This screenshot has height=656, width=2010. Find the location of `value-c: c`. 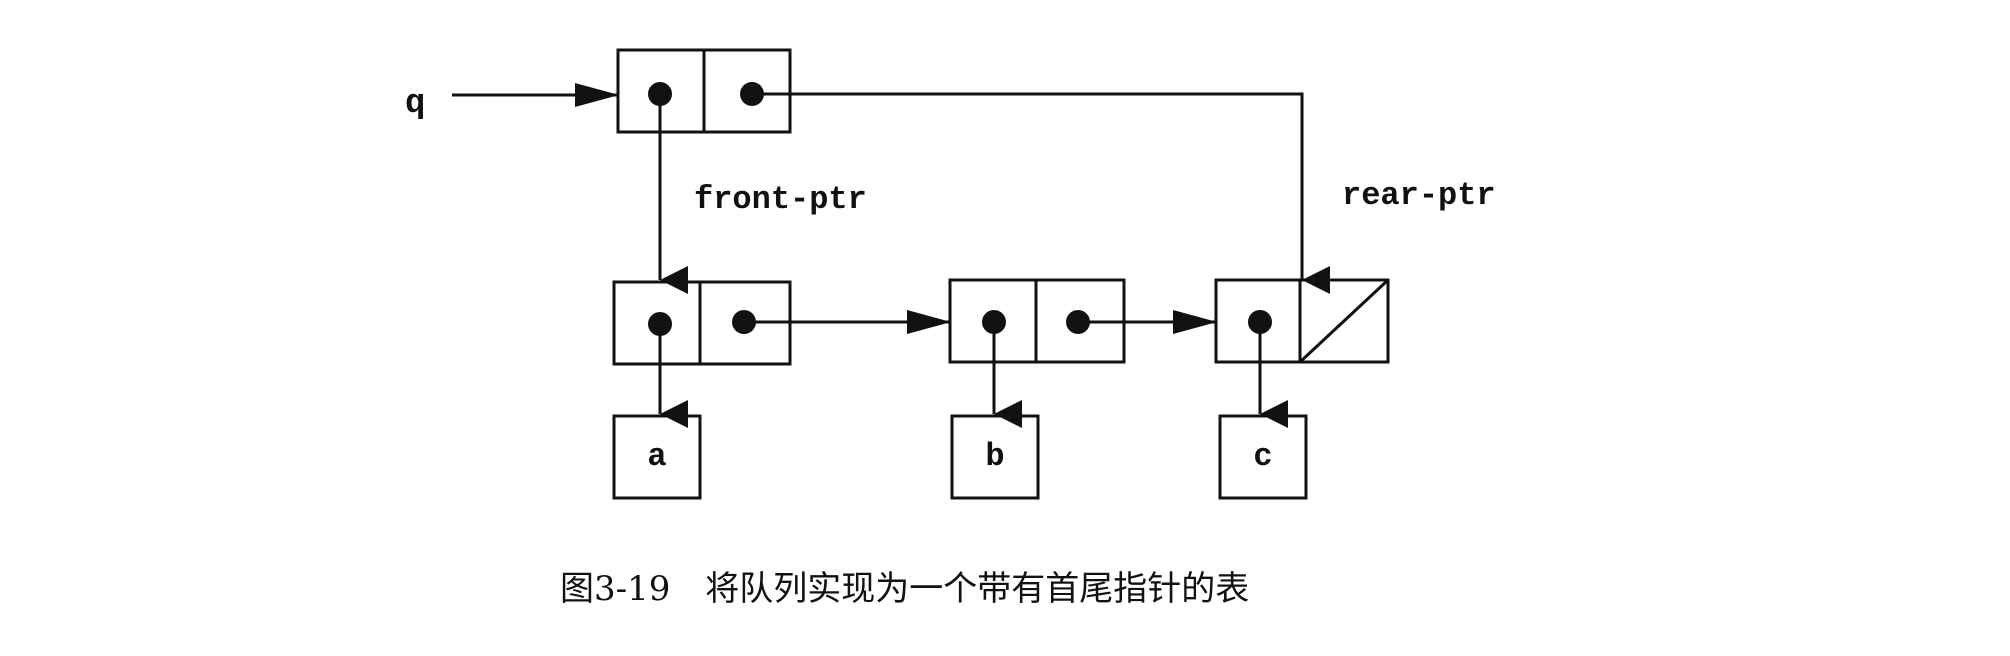

value-c: c is located at coordinates (1262, 456).